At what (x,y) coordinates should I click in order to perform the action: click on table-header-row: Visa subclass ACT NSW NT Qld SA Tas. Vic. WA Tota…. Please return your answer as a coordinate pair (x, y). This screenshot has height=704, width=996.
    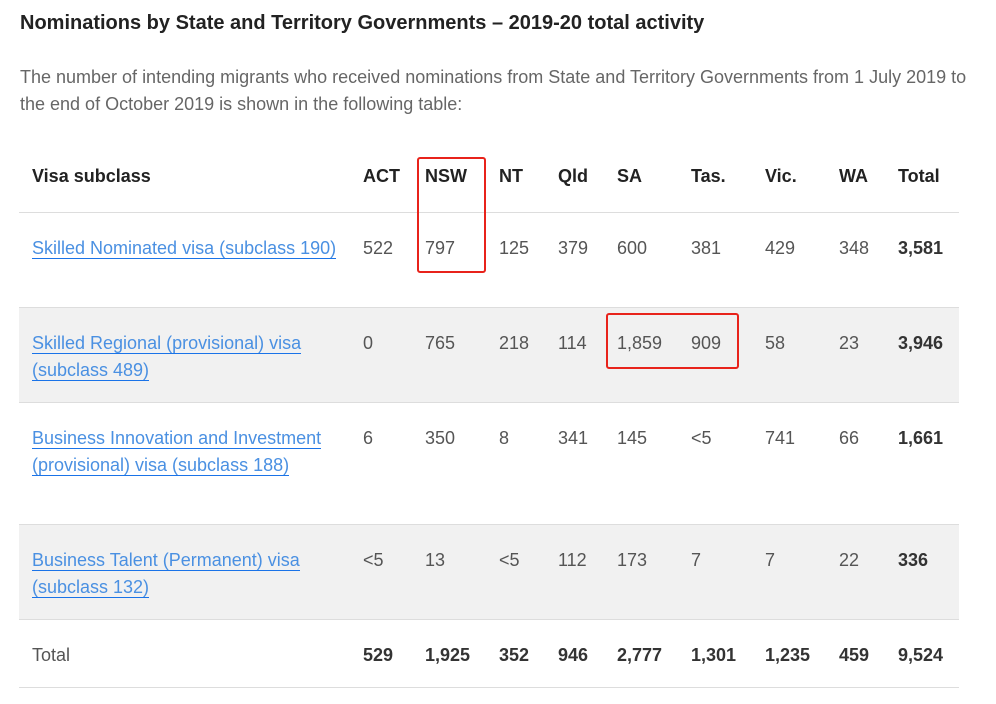
    Looking at the image, I should click on (489, 176).